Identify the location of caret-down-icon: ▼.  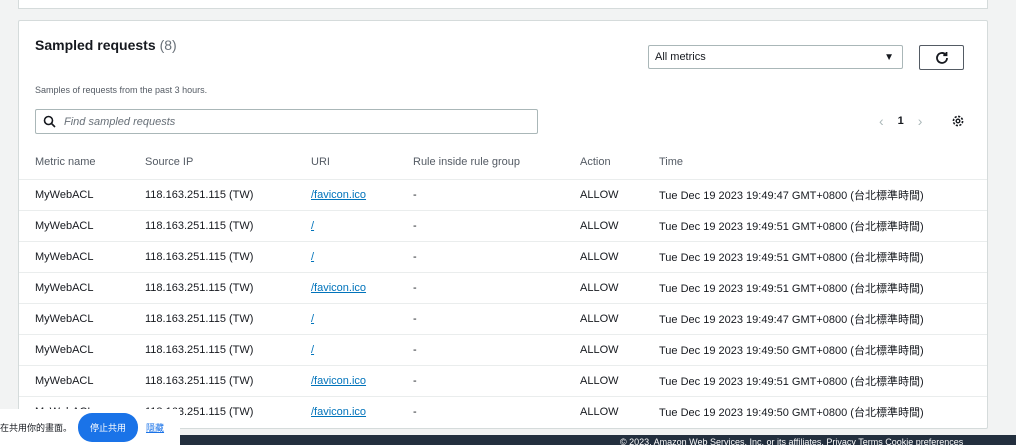
(889, 57).